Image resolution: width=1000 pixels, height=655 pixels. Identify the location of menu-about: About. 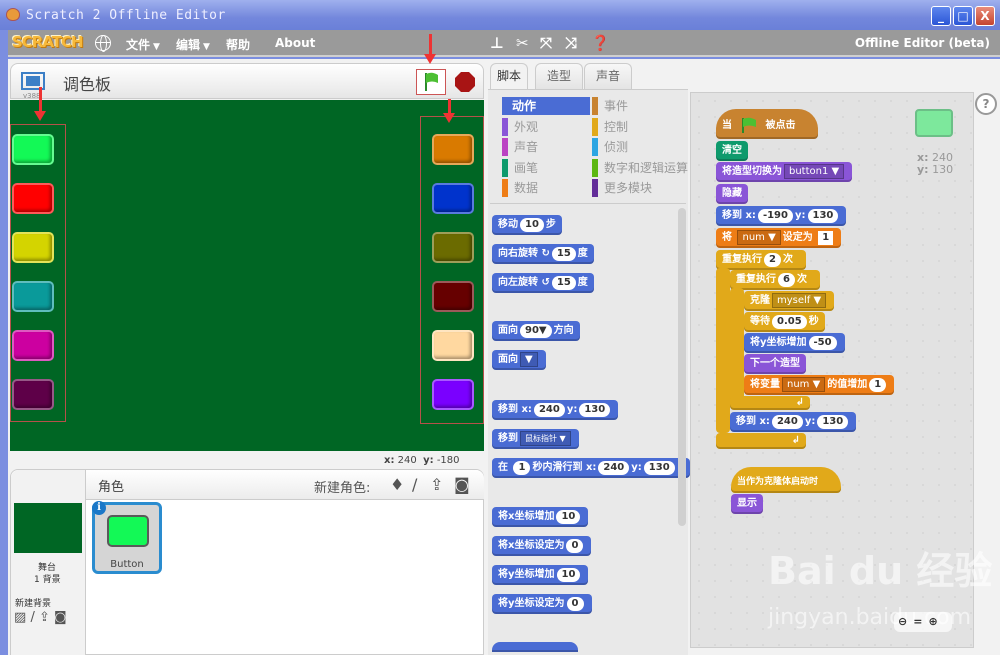
(295, 43).